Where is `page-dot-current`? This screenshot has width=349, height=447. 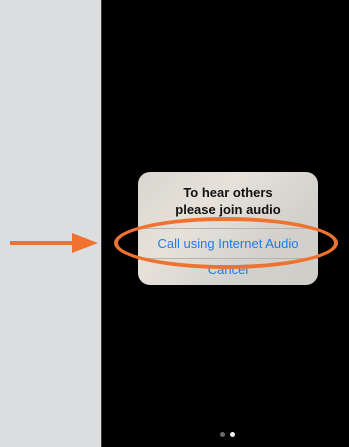
page-dot-current is located at coordinates (232, 434).